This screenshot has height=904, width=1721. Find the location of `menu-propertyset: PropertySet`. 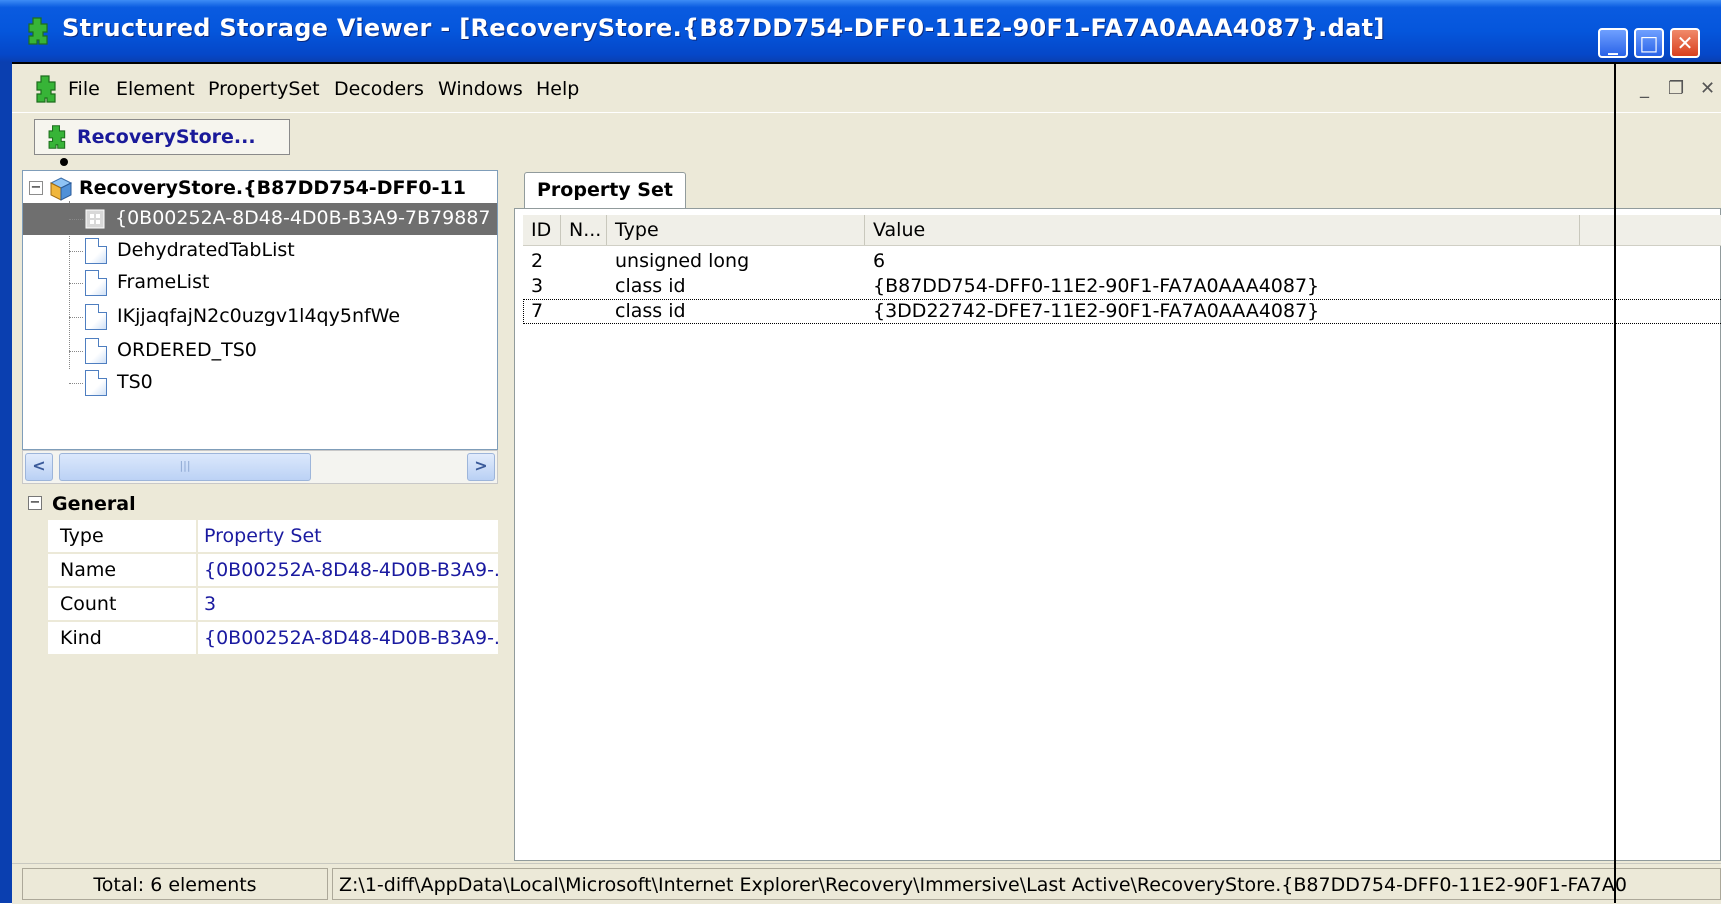

menu-propertyset: PropertySet is located at coordinates (264, 89).